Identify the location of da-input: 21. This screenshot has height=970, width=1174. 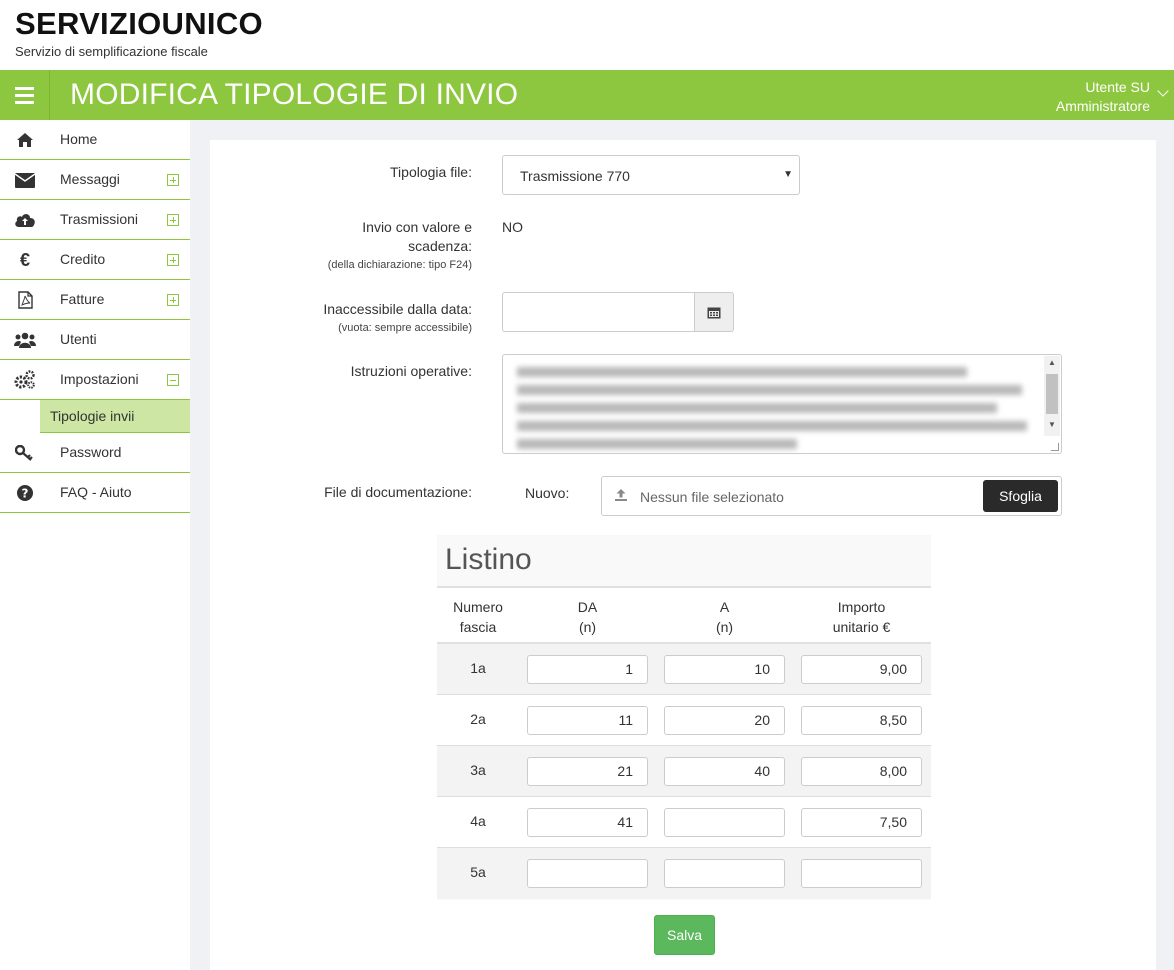
(587, 771).